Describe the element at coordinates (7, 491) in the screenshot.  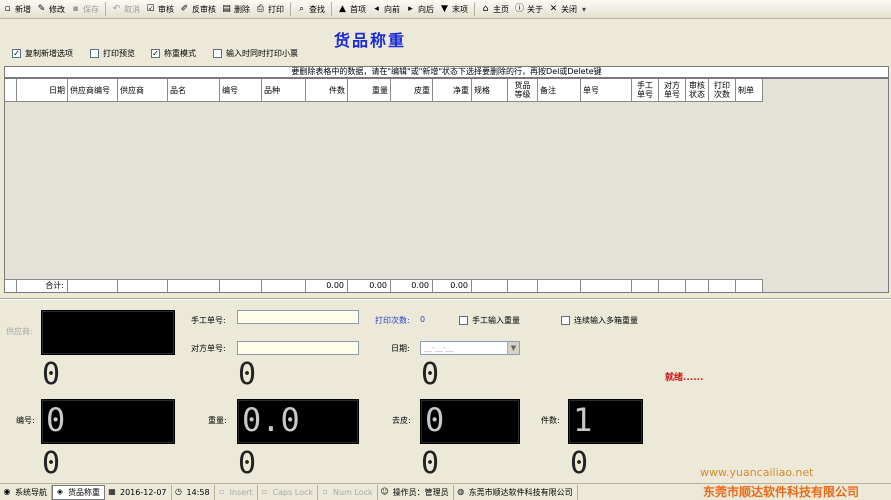
I see `nav-icon: ◉` at that location.